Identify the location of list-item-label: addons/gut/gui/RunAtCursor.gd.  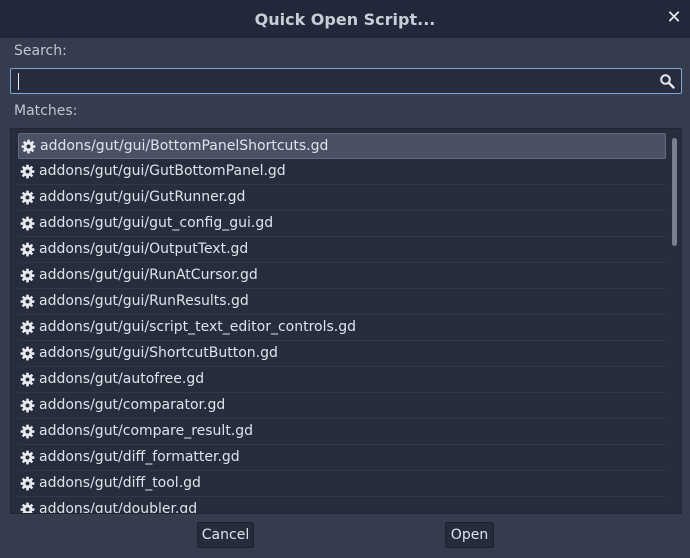
(148, 275).